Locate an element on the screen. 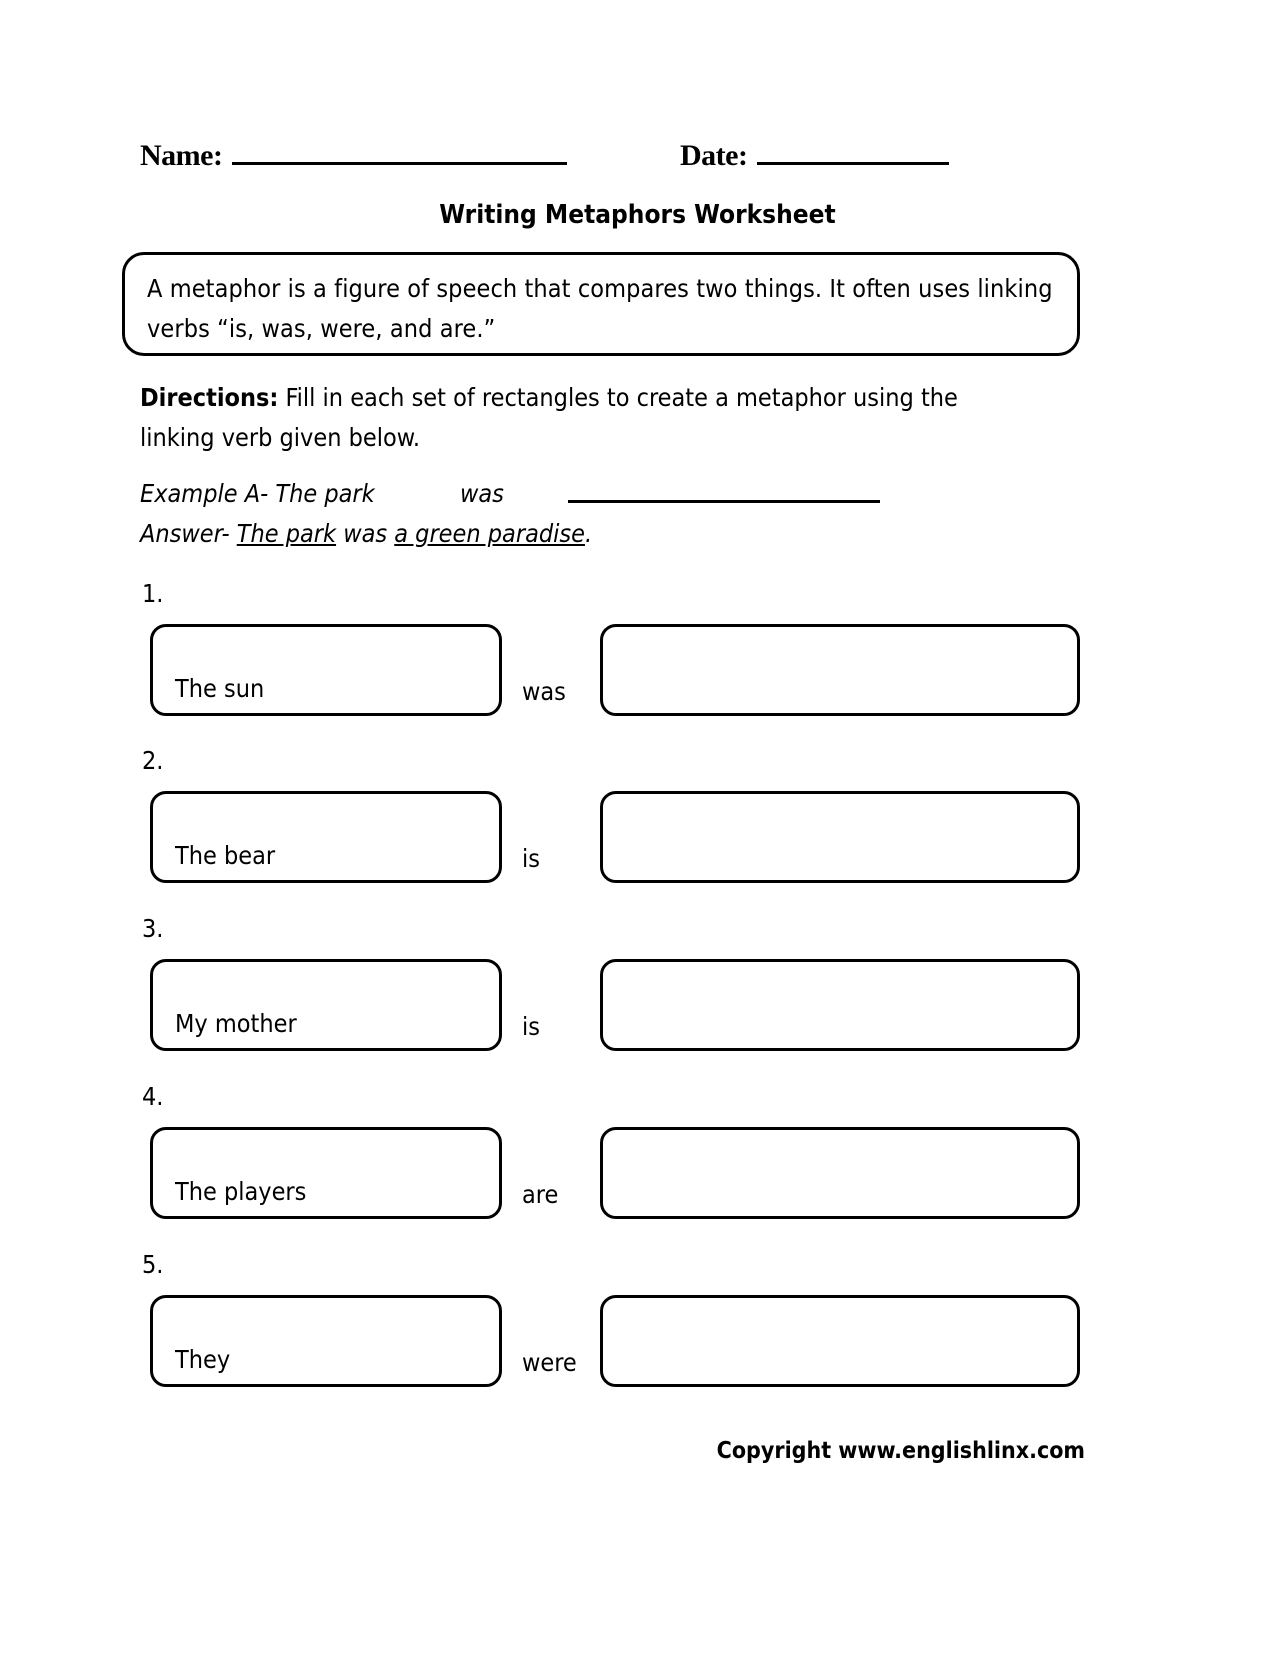 The width and height of the screenshot is (1275, 1662). subject-text: They is located at coordinates (203, 1359).